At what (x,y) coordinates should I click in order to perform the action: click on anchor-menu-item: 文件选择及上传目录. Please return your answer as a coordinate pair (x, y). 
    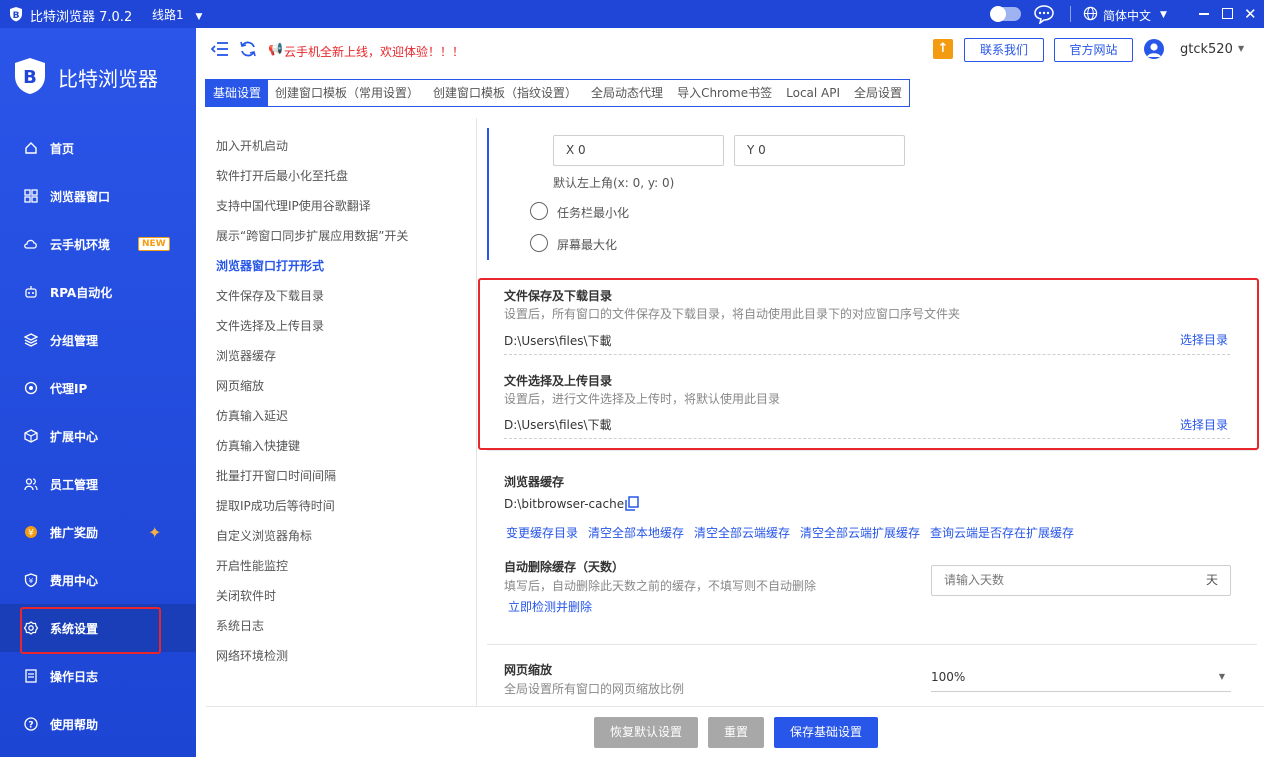
    Looking at the image, I should click on (270, 325).